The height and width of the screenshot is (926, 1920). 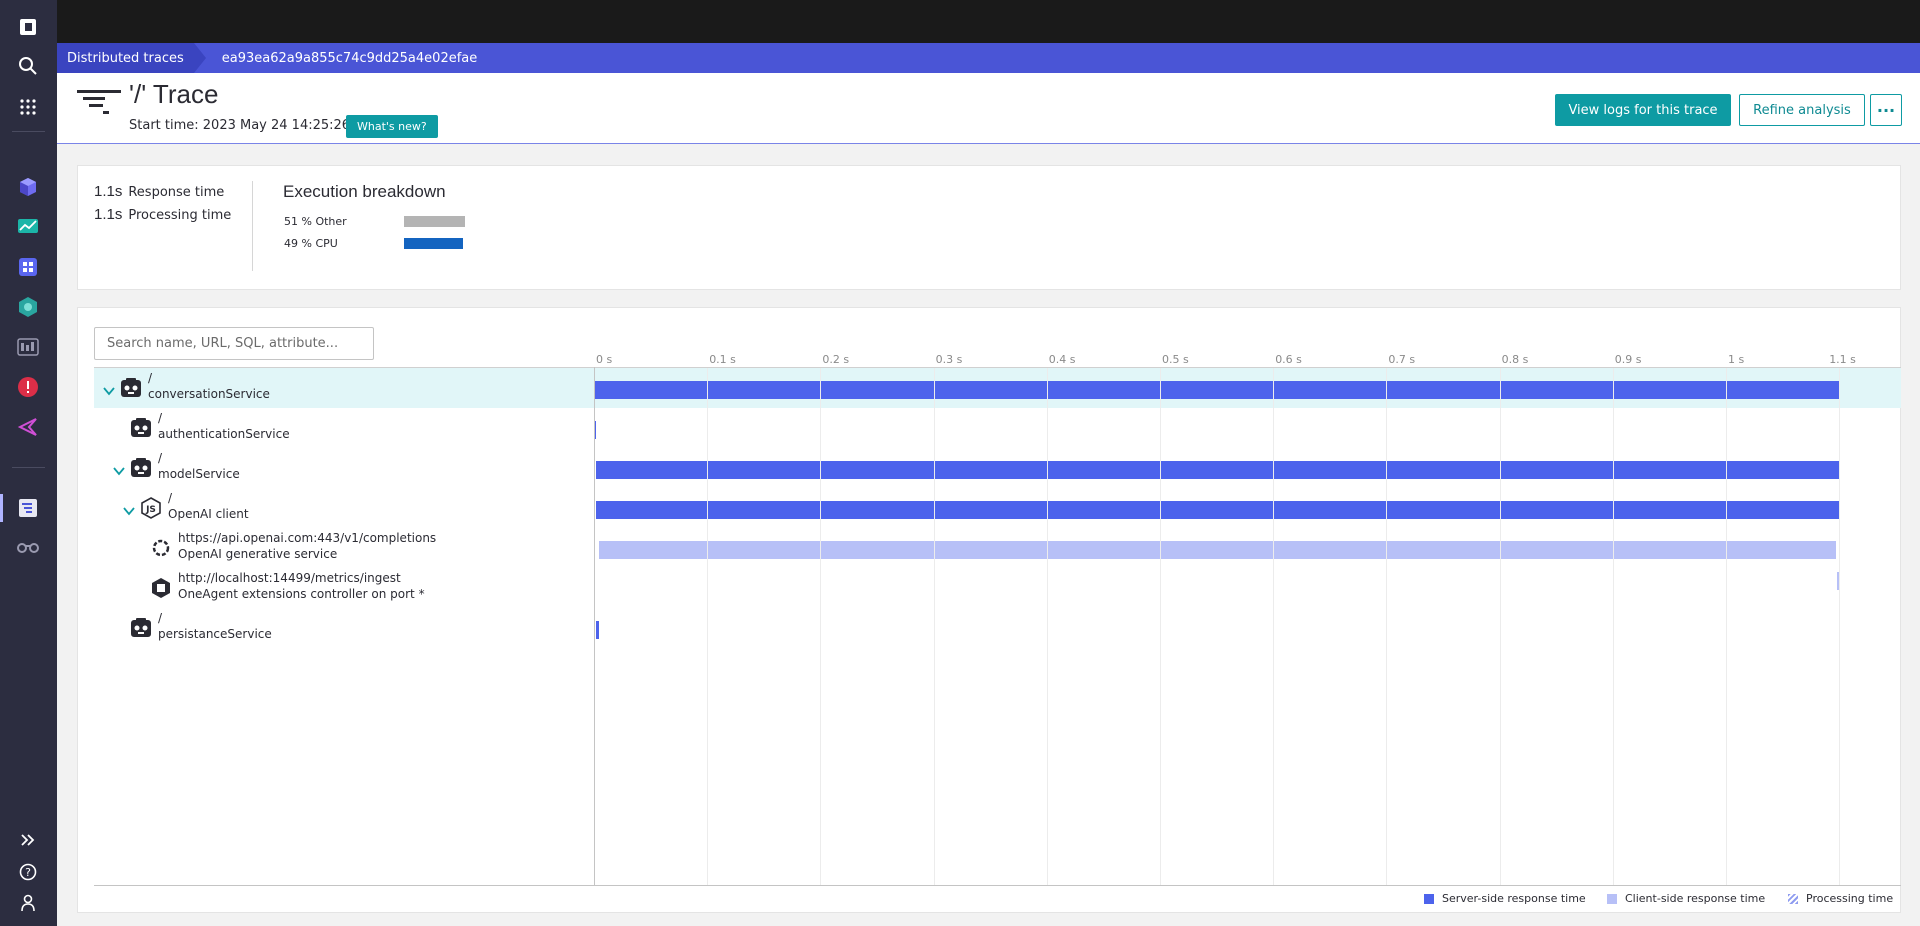 What do you see at coordinates (28, 227) in the screenshot?
I see `infrastructure-icon` at bounding box center [28, 227].